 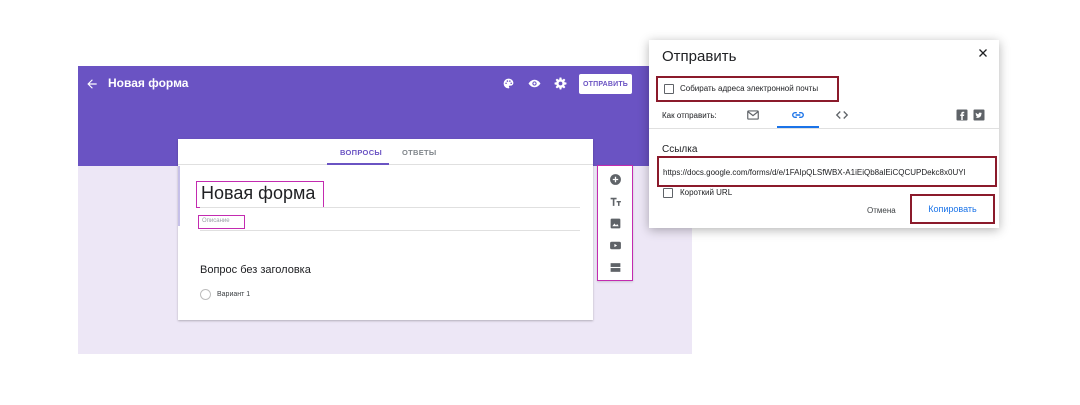 I want to click on collect-emails-checkbox, so click(x=669, y=89).